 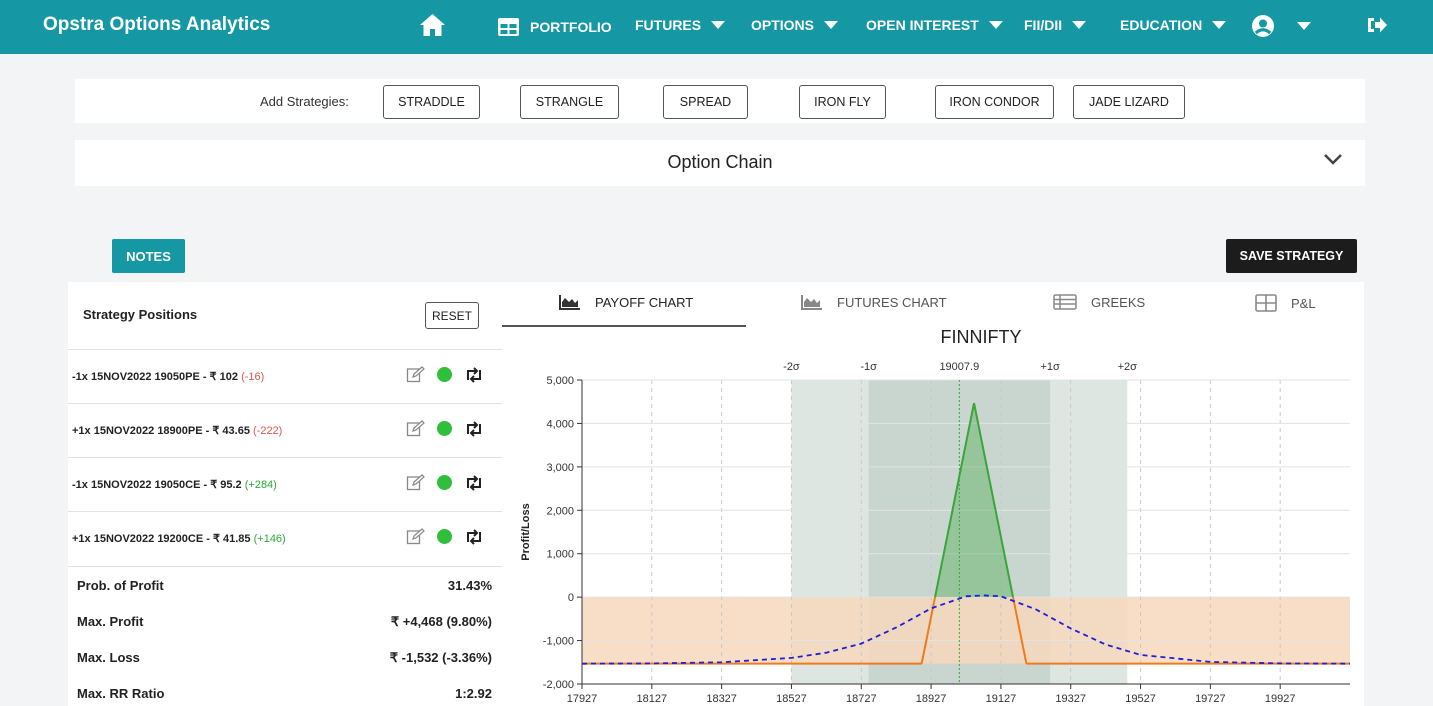 I want to click on spread-button: SPREAD, so click(x=705, y=102).